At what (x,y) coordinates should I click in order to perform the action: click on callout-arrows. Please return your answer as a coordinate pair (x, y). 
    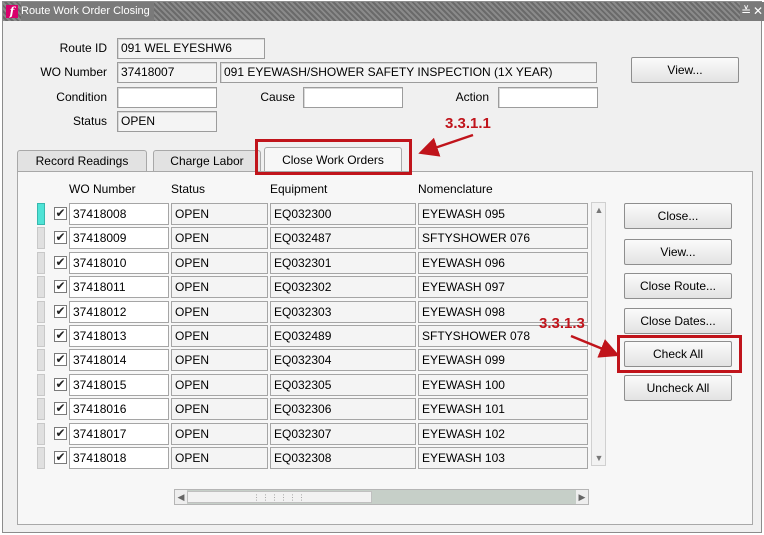
    Looking at the image, I should click on (519, 245).